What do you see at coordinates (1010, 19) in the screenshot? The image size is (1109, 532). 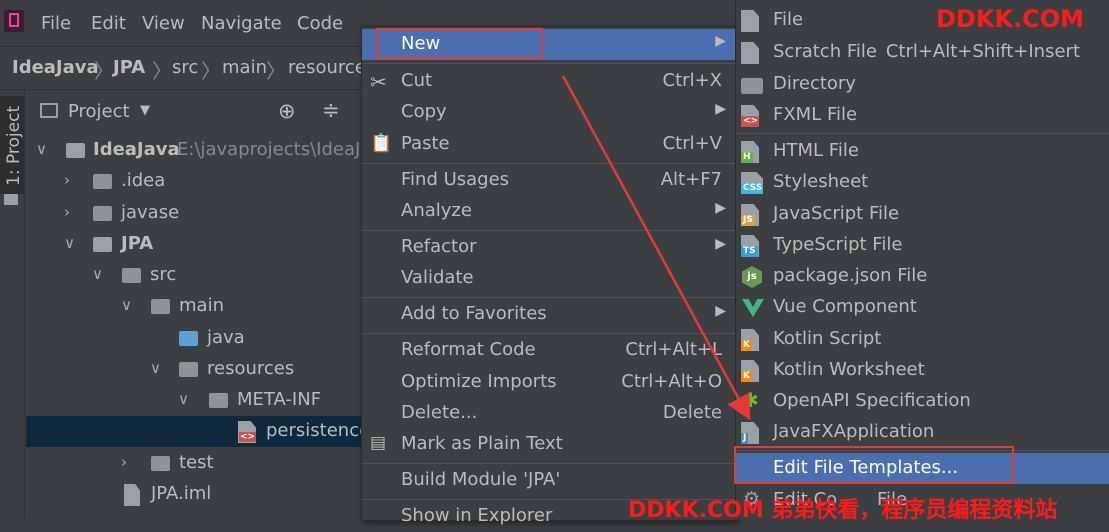 I see `watermark-top: DDKK.COM` at bounding box center [1010, 19].